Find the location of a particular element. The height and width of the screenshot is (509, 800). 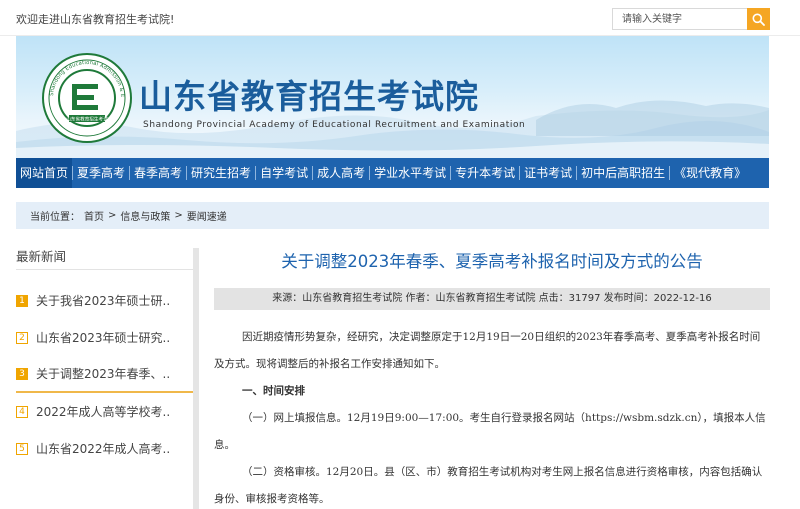

nav-item-proficiency-exam: 学业水平考试 is located at coordinates (410, 173).